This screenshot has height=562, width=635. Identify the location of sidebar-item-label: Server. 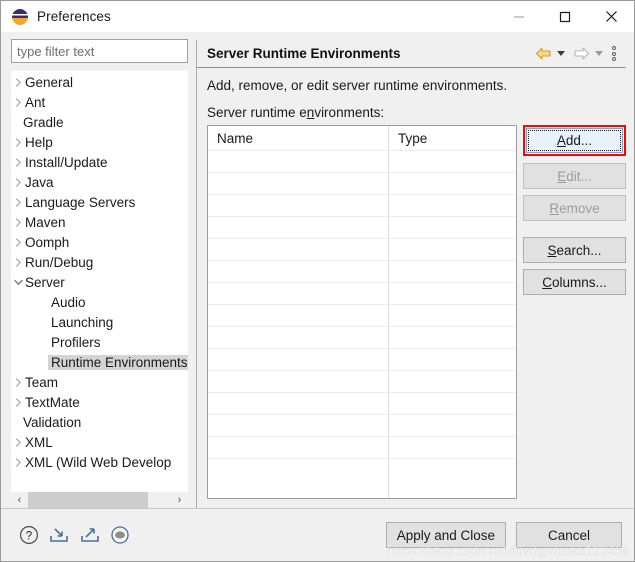
(45, 282).